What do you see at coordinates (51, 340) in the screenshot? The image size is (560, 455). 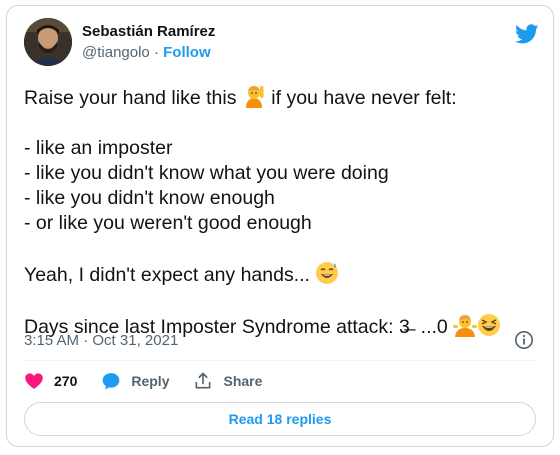 I see `tweet-time: 3:15 AM` at bounding box center [51, 340].